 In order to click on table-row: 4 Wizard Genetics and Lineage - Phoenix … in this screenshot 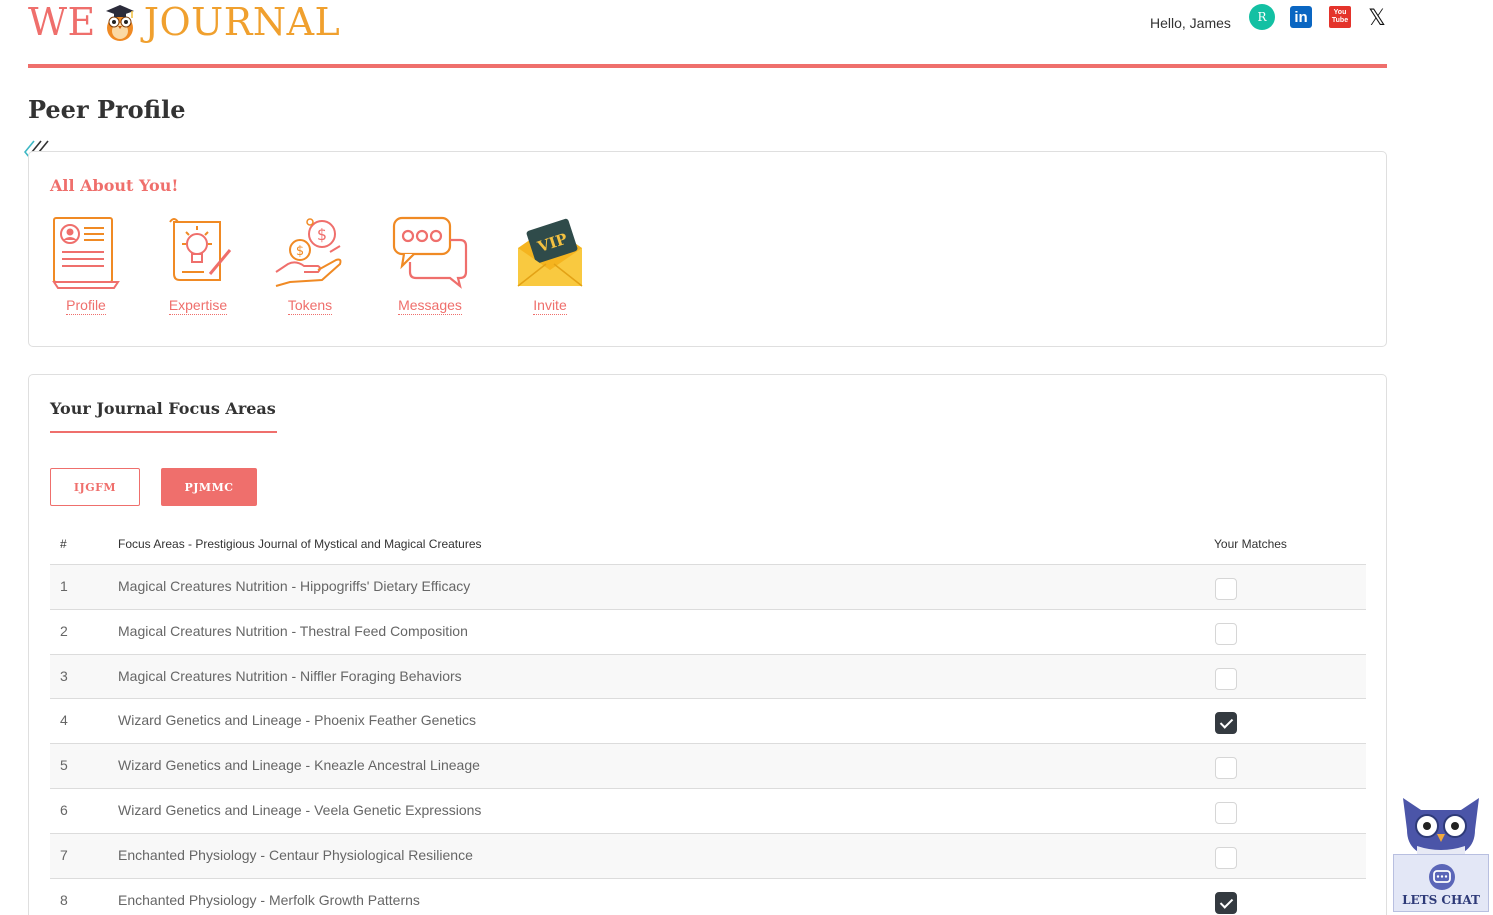, I will do `click(708, 722)`.